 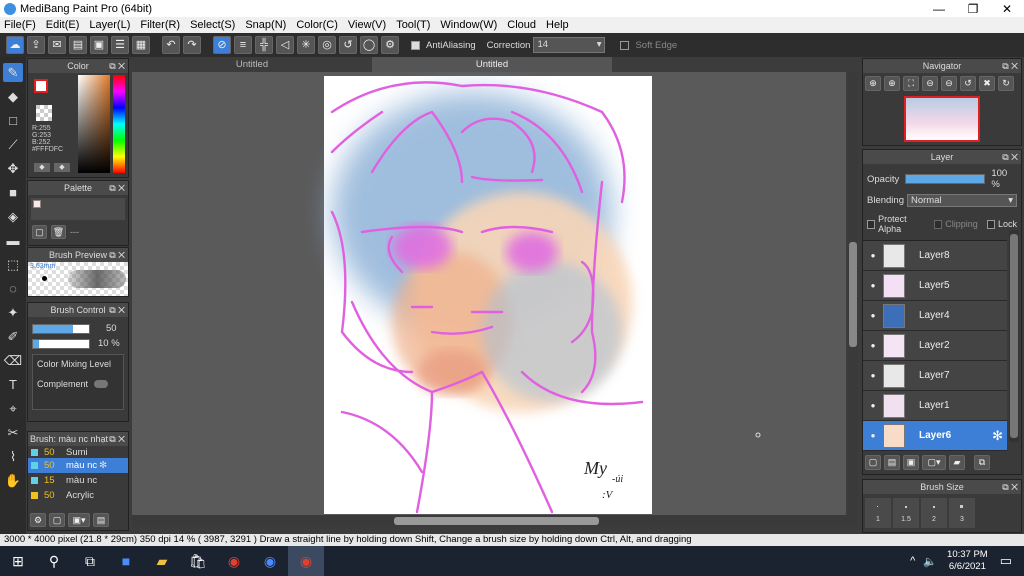 I want to click on brush-size-option: 3, so click(x=962, y=513).